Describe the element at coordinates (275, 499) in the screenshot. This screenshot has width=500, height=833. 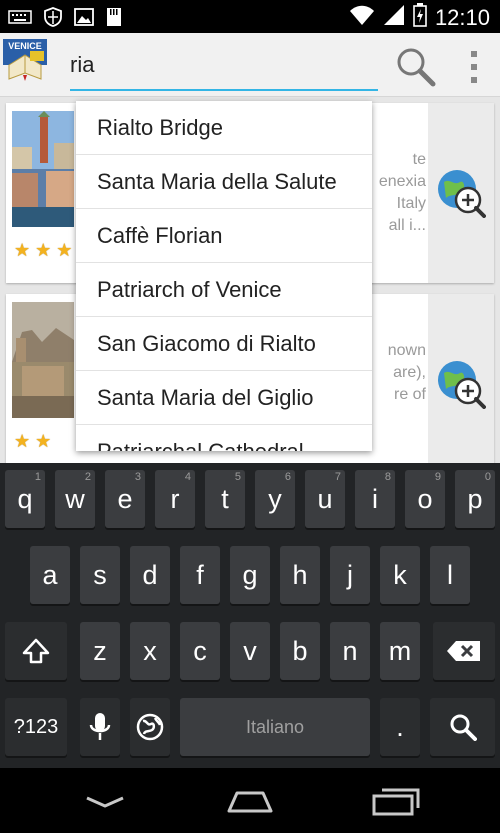
I see `key-y: y6` at that location.